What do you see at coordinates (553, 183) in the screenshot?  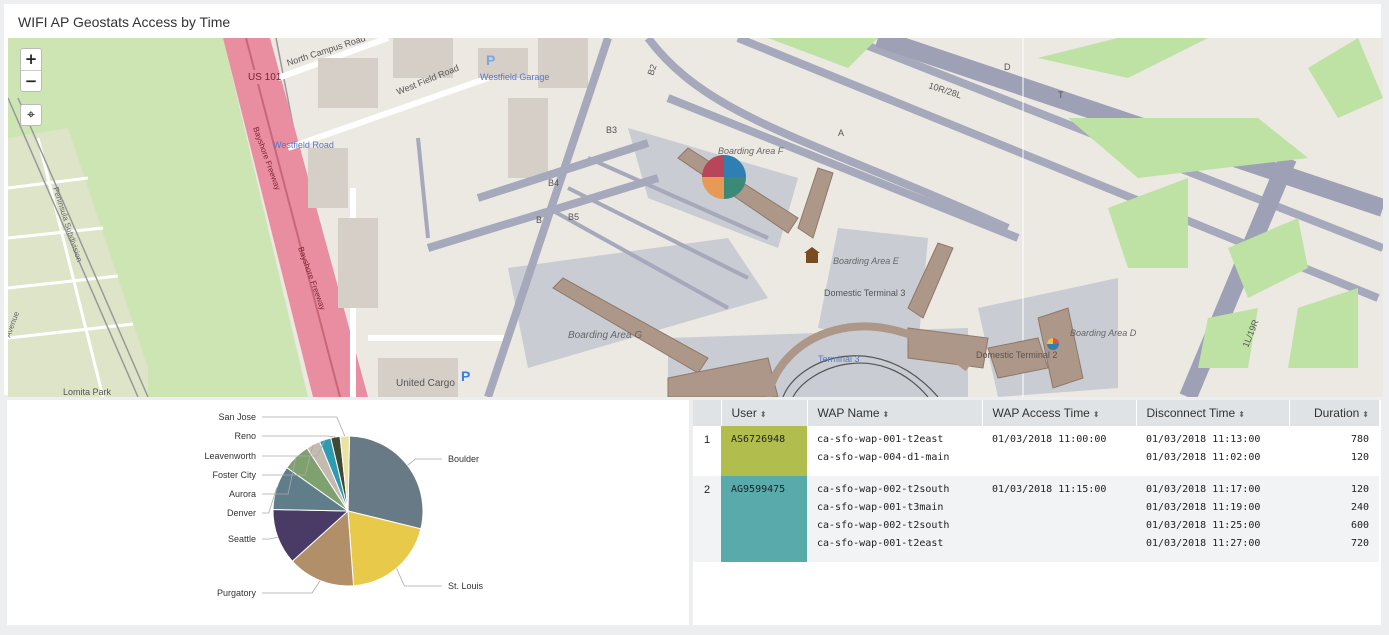 I see `taxiway-b4: B4` at bounding box center [553, 183].